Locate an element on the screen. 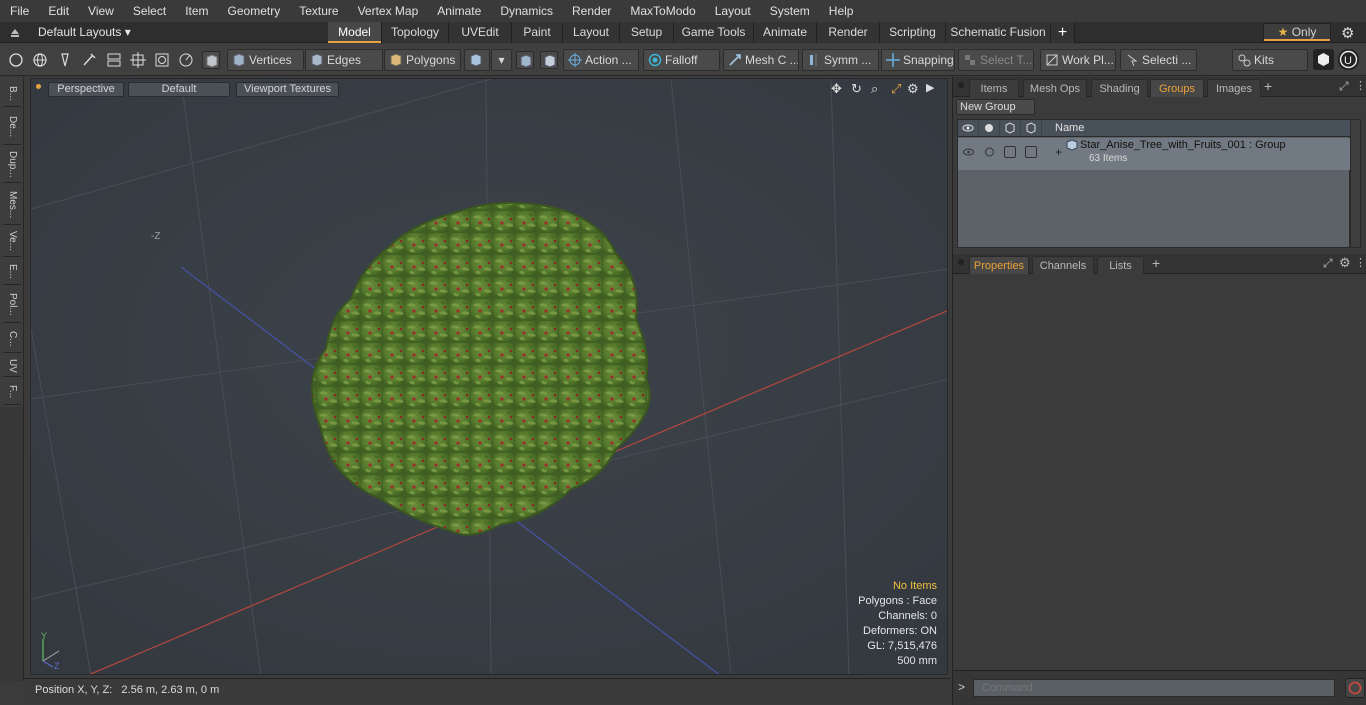 Image resolution: width=1366 pixels, height=705 pixels. menu-texture: Texture is located at coordinates (318, 11).